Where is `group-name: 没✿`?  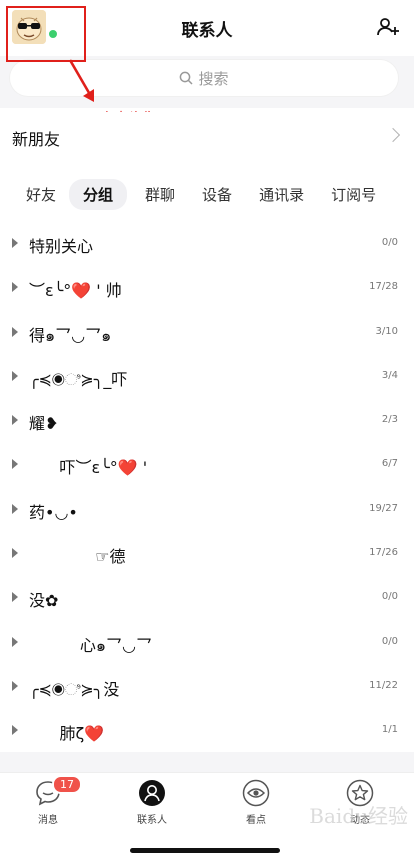 group-name: 没✿ is located at coordinates (44, 601).